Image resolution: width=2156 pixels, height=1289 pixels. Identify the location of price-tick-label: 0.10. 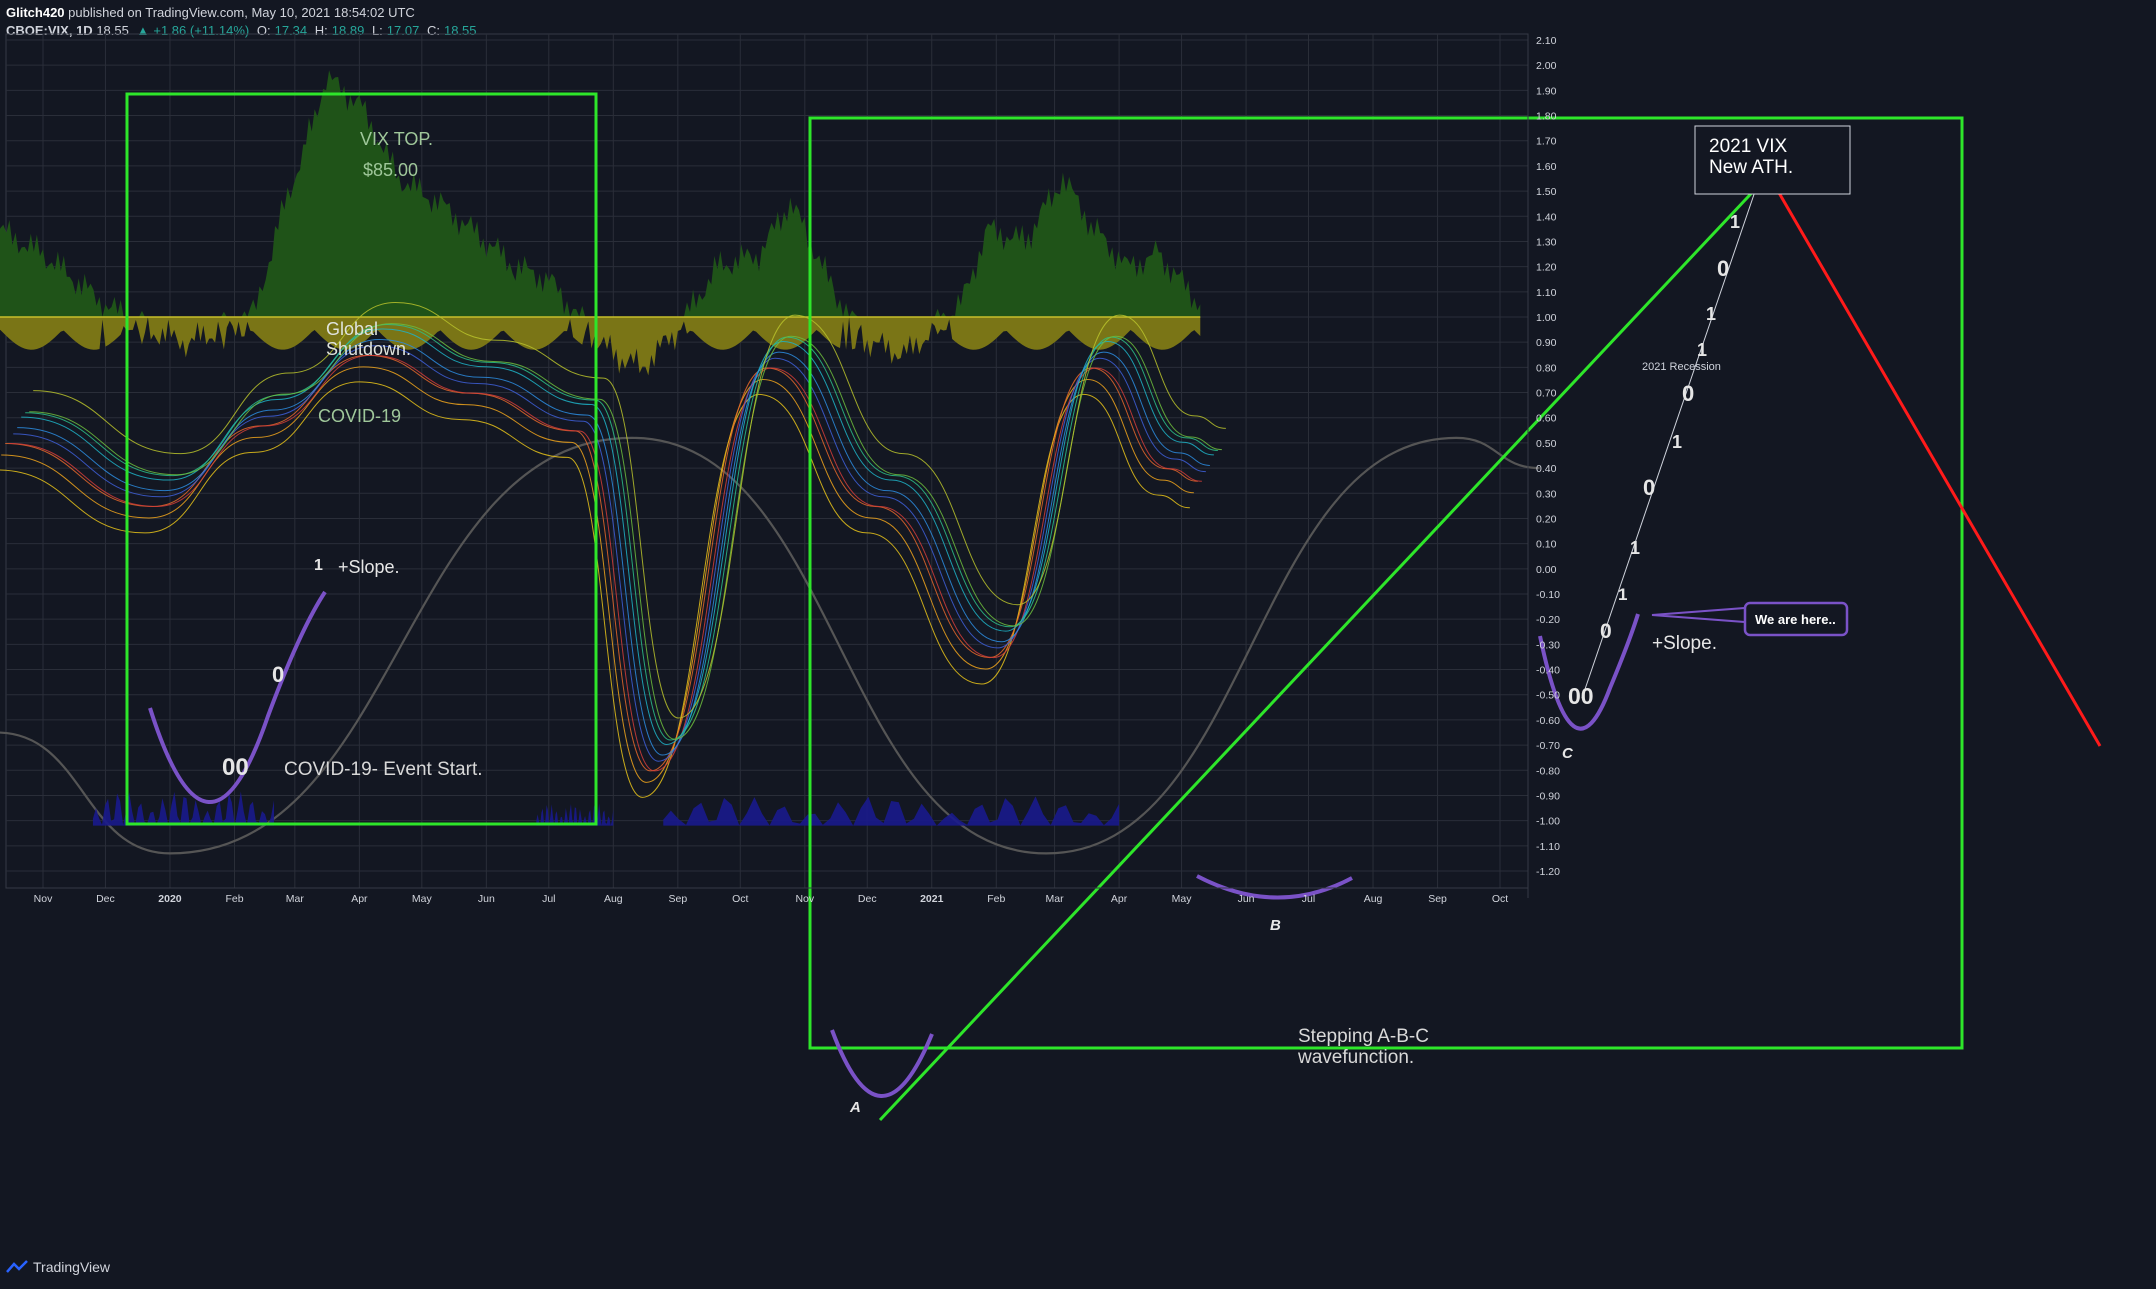
(1546, 545).